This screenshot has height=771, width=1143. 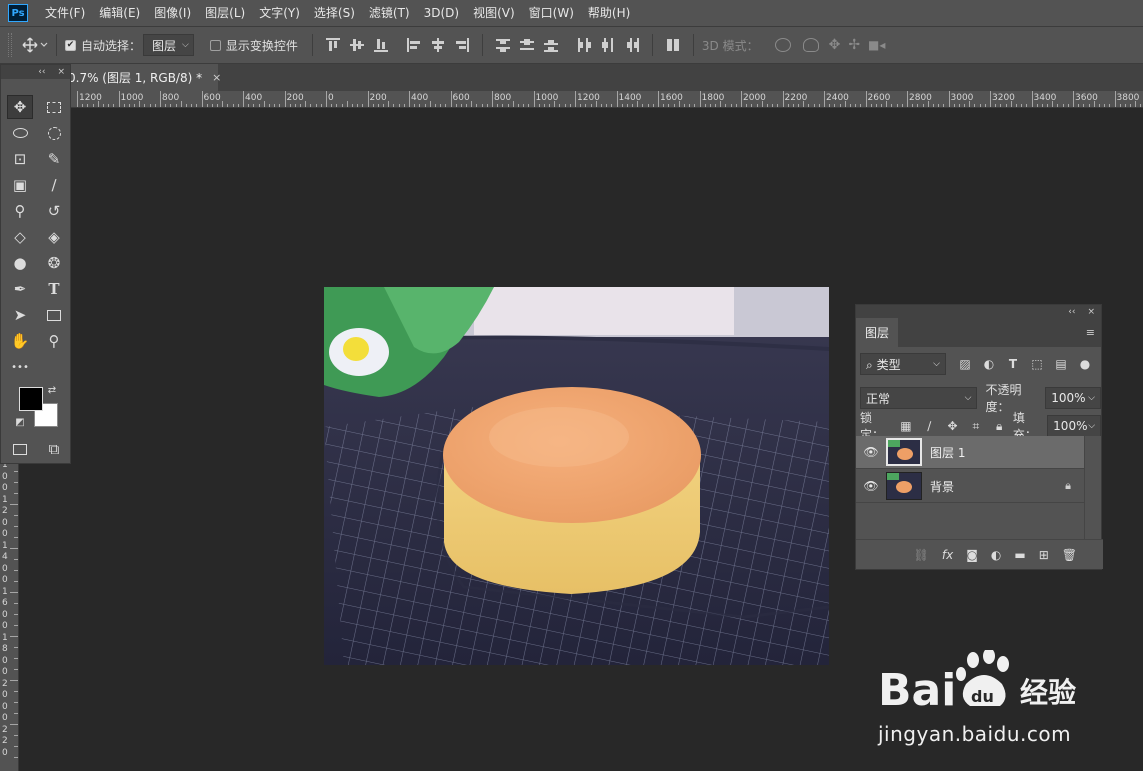 I want to click on dodge-tool-icon: ❂, so click(x=54, y=263).